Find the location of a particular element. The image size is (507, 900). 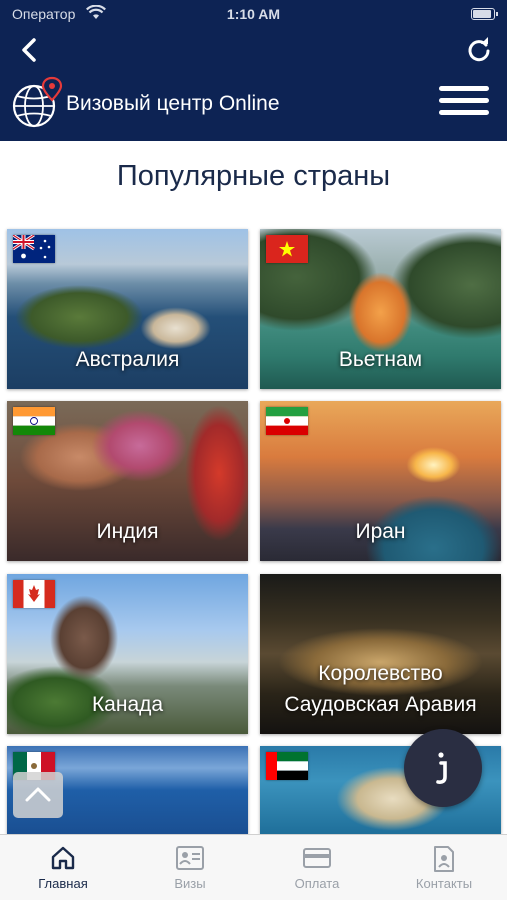

country-name: Королевство Саудовская Аравия is located at coordinates (380, 689).